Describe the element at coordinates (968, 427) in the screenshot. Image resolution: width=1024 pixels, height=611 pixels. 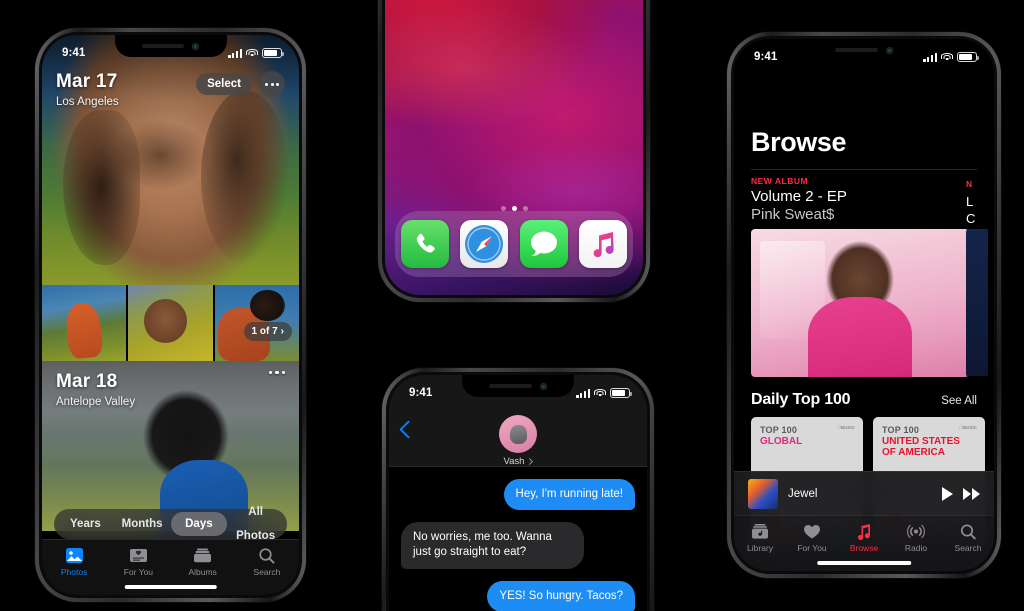
I see `apple-music-badge: MUSIC` at that location.